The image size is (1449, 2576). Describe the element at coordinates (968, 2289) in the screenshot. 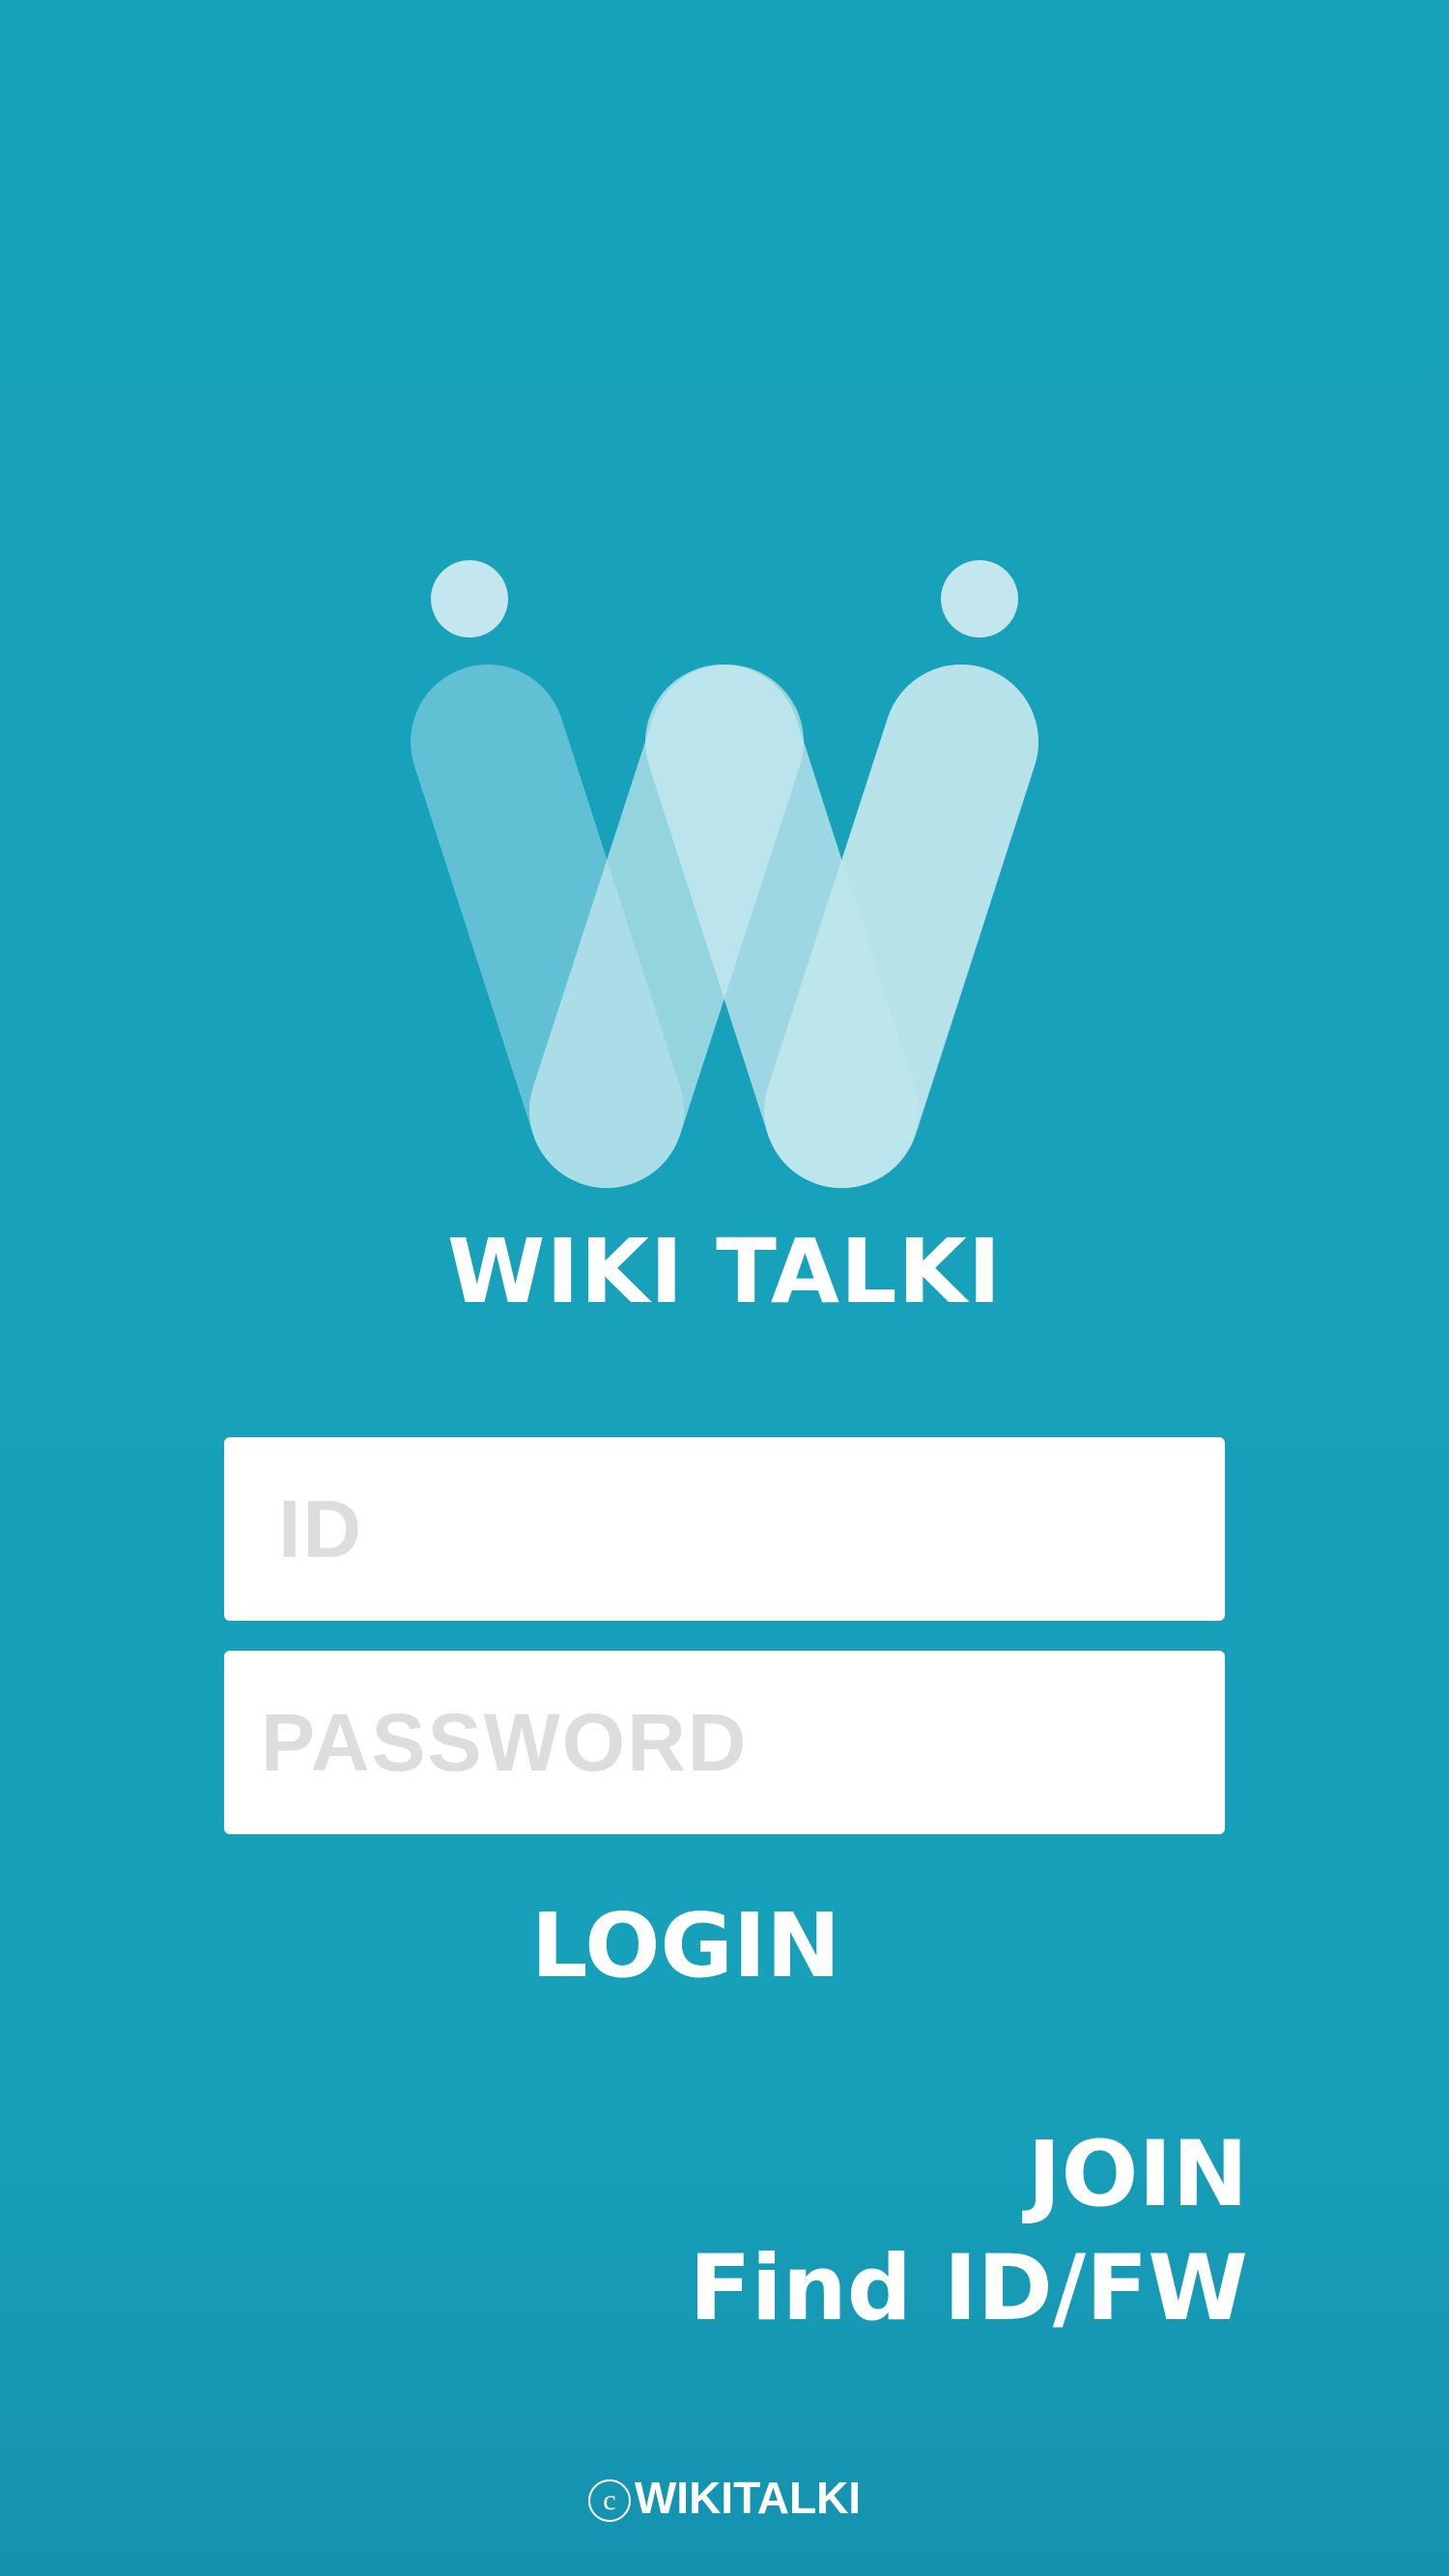

I see `find-id-password-link: Find ID/FW` at that location.